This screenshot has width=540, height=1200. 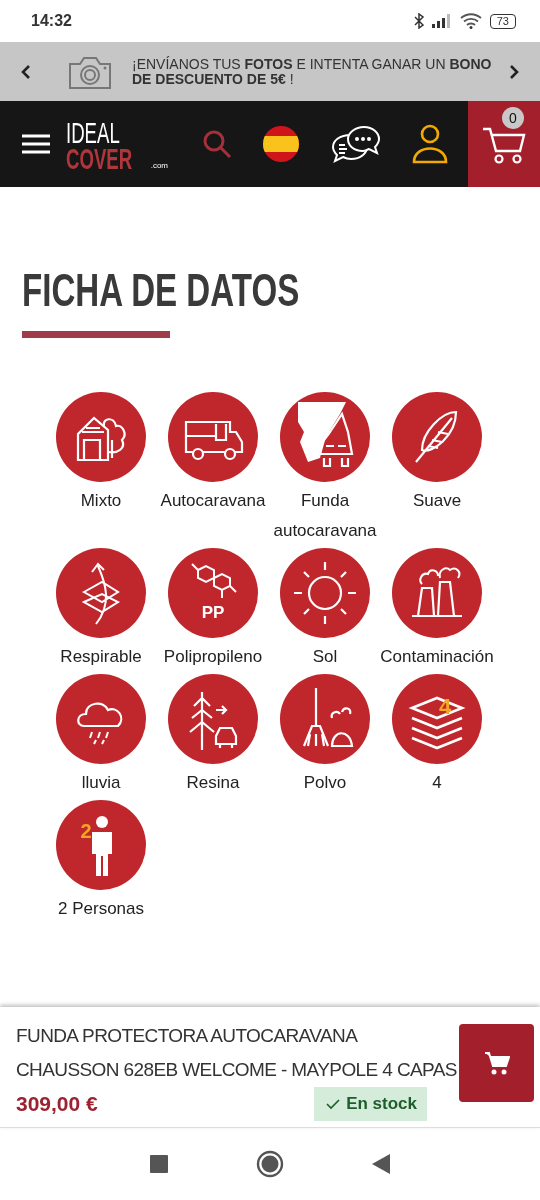 What do you see at coordinates (312, 71) in the screenshot?
I see `promo-text: ¡ENVÍANOS TUS FOTOS E INTENTA GANAR UN BONO DE DESCUENTO DE 5€ !` at bounding box center [312, 71].